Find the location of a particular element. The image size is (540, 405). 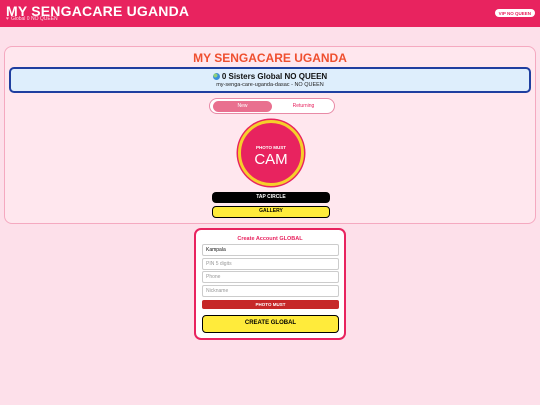

tab-new: New is located at coordinates (242, 106).